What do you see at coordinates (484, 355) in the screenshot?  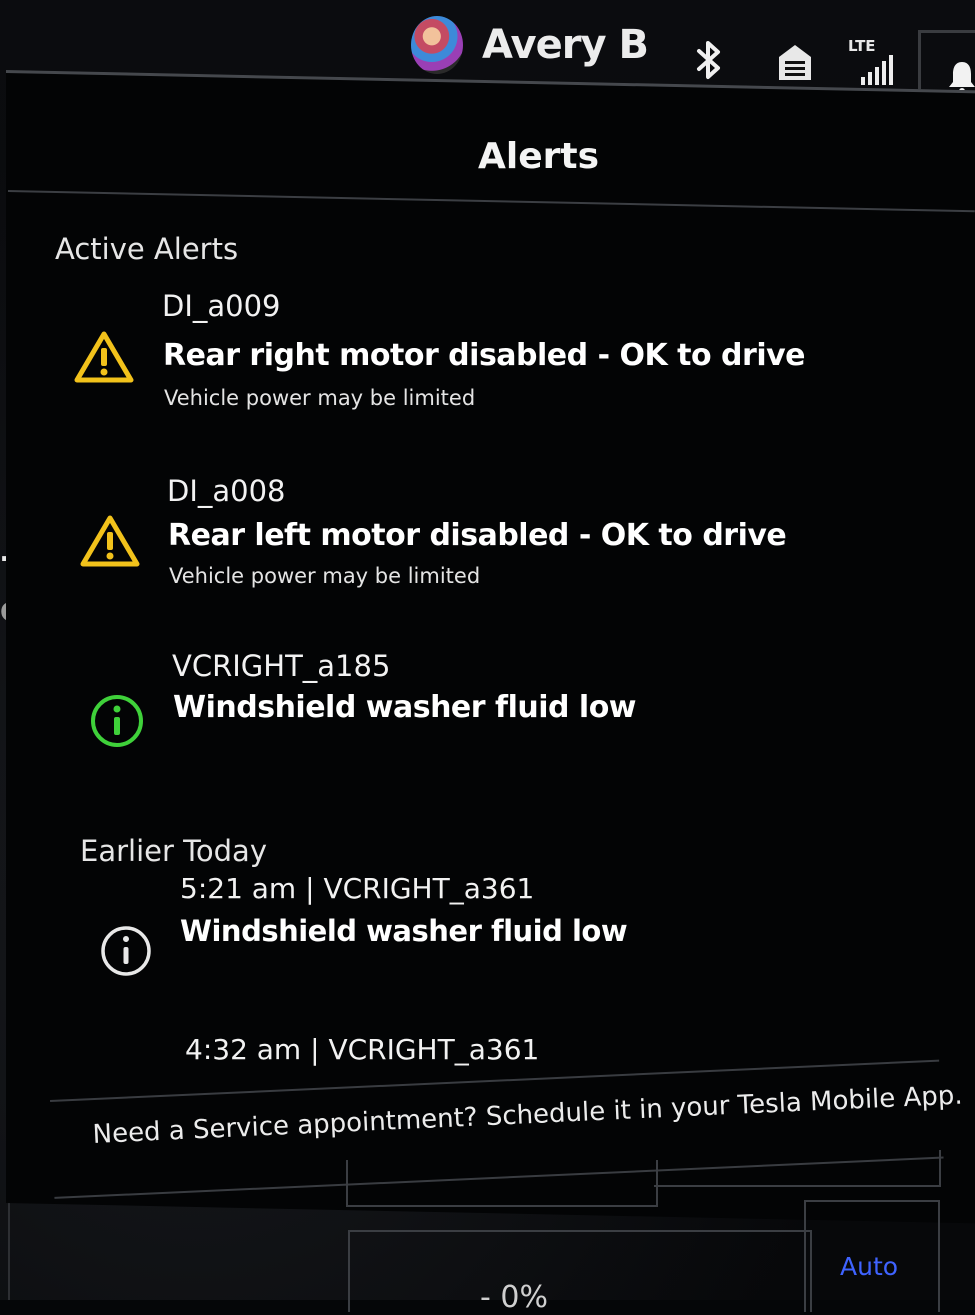 I see `alert-message: Rear right motor disabled - OK to drive` at bounding box center [484, 355].